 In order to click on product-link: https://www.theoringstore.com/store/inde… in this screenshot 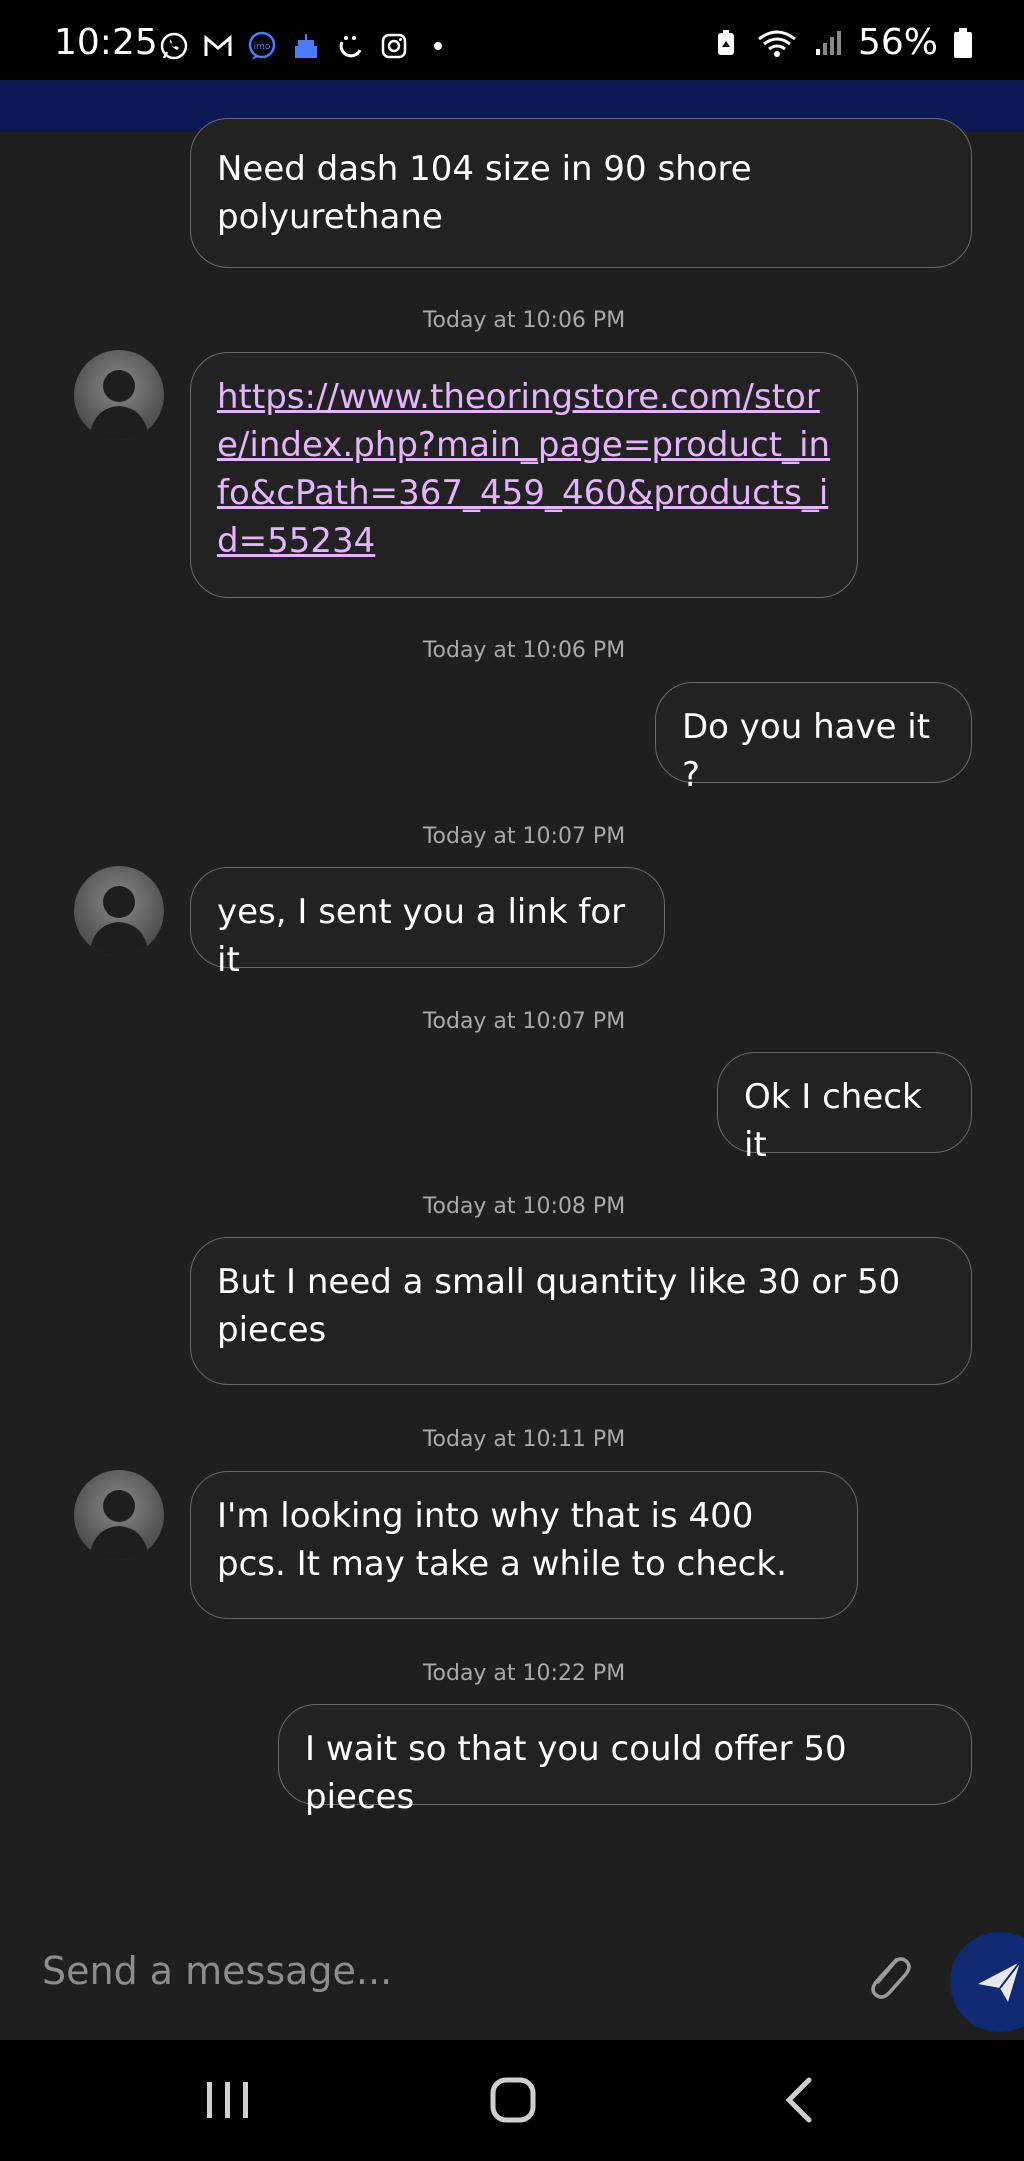, I will do `click(523, 469)`.